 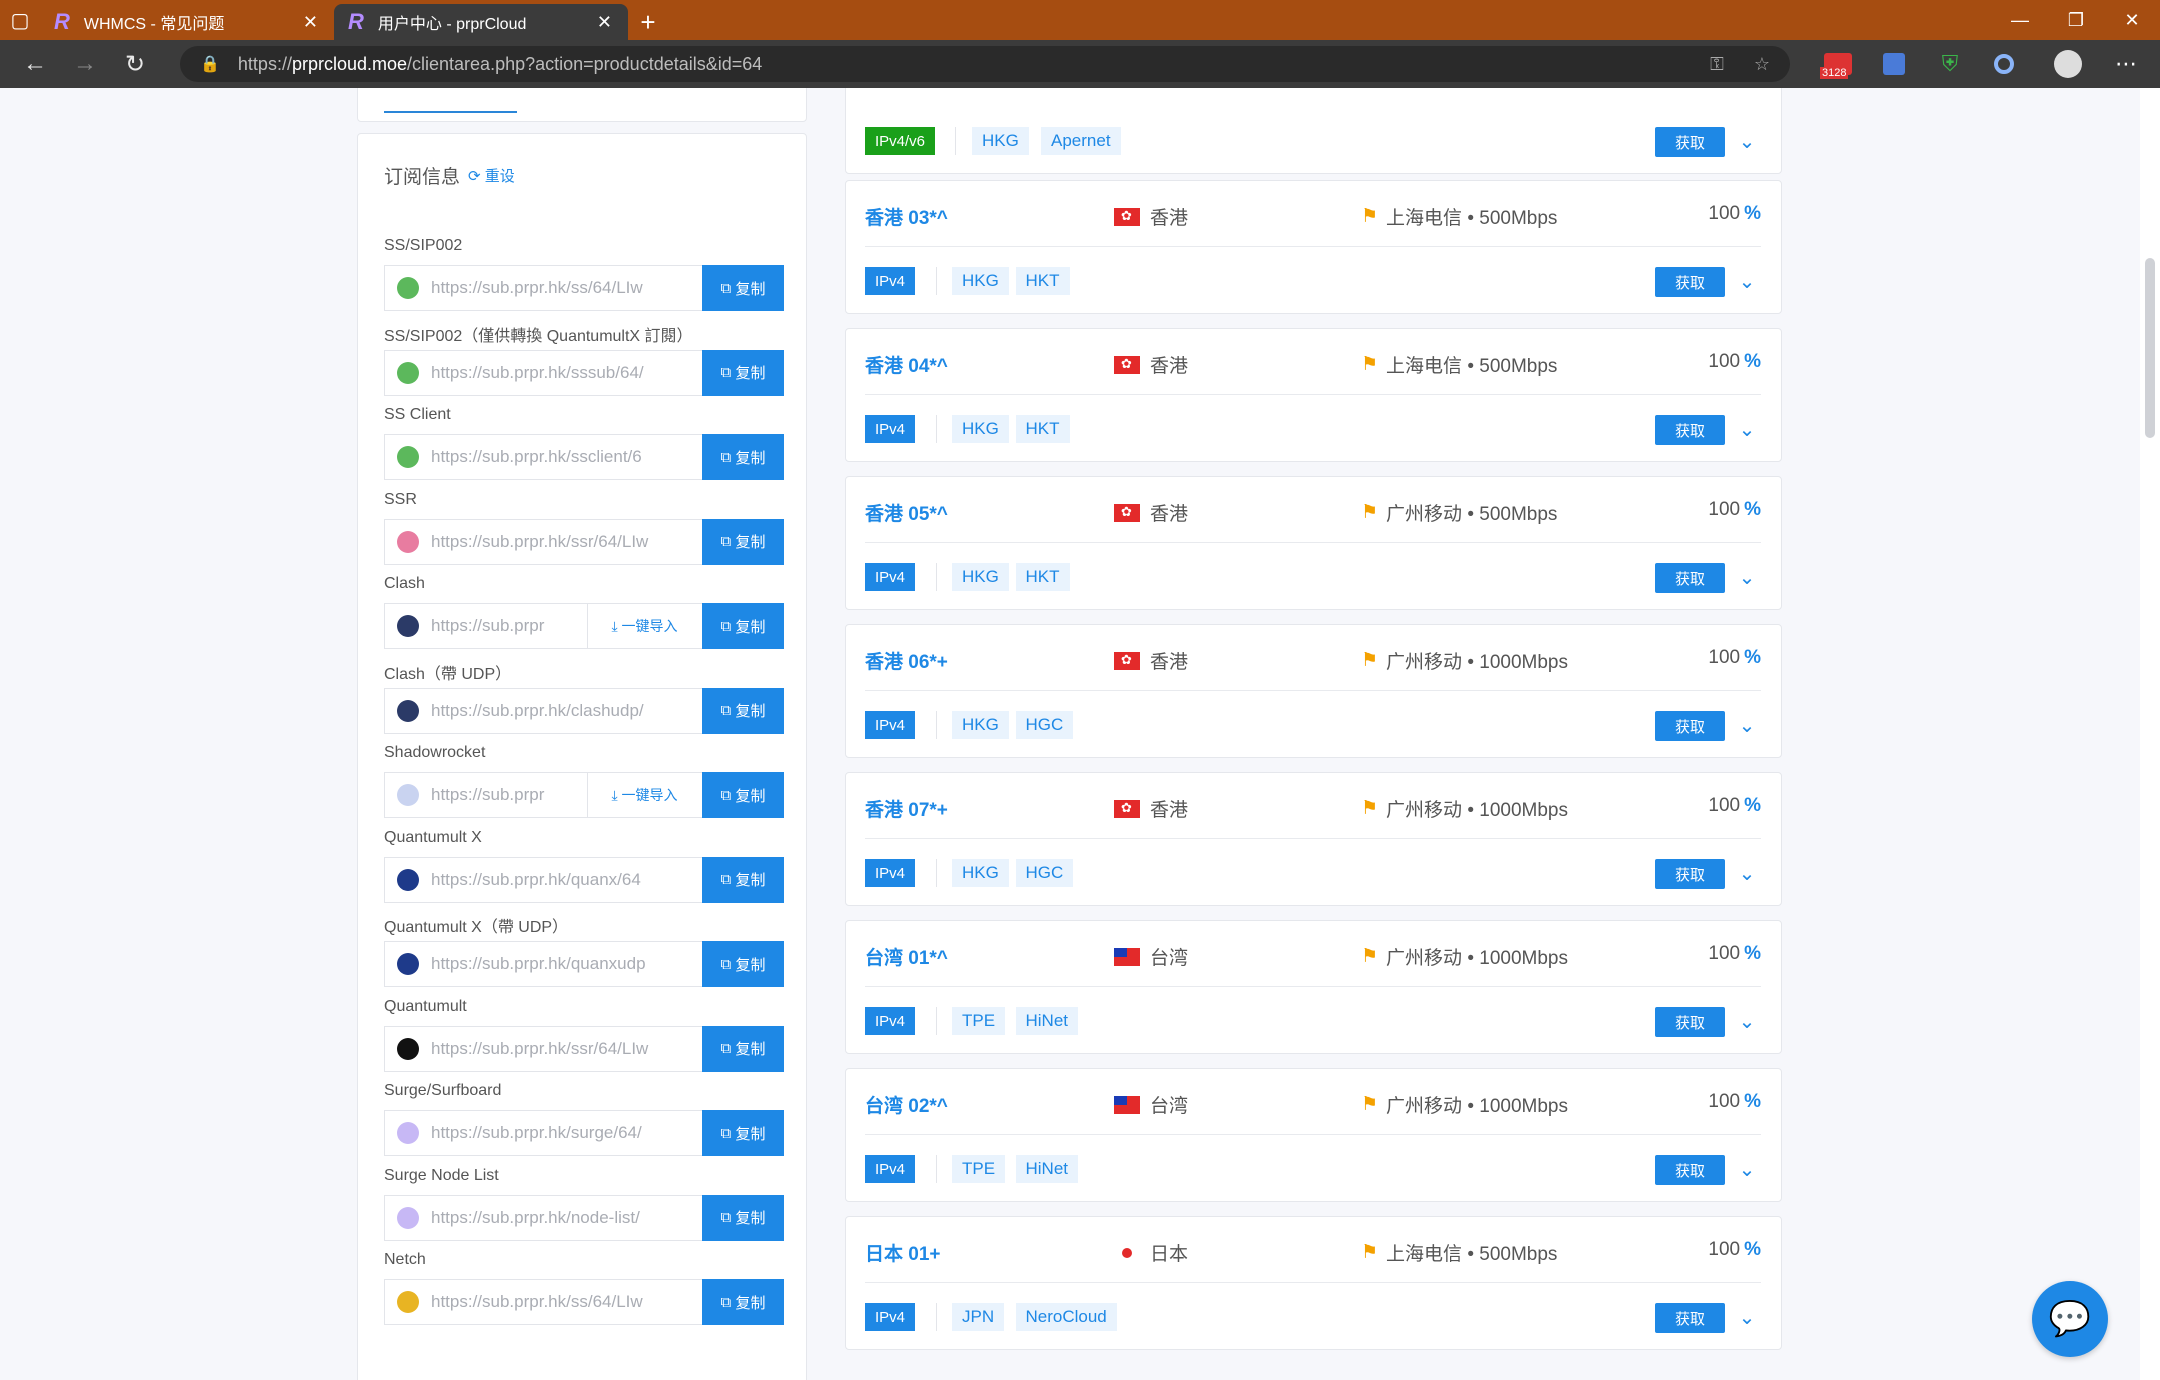 What do you see at coordinates (584, 879) in the screenshot?
I see `subscription-url-field: https://sub.prpr.hk/quanx/64 ⧉ 复制` at bounding box center [584, 879].